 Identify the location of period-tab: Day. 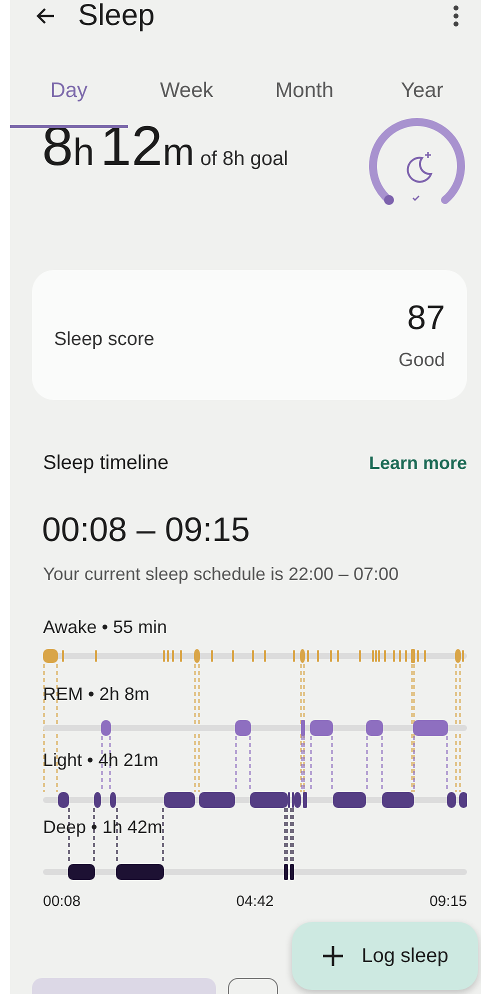
(69, 99).